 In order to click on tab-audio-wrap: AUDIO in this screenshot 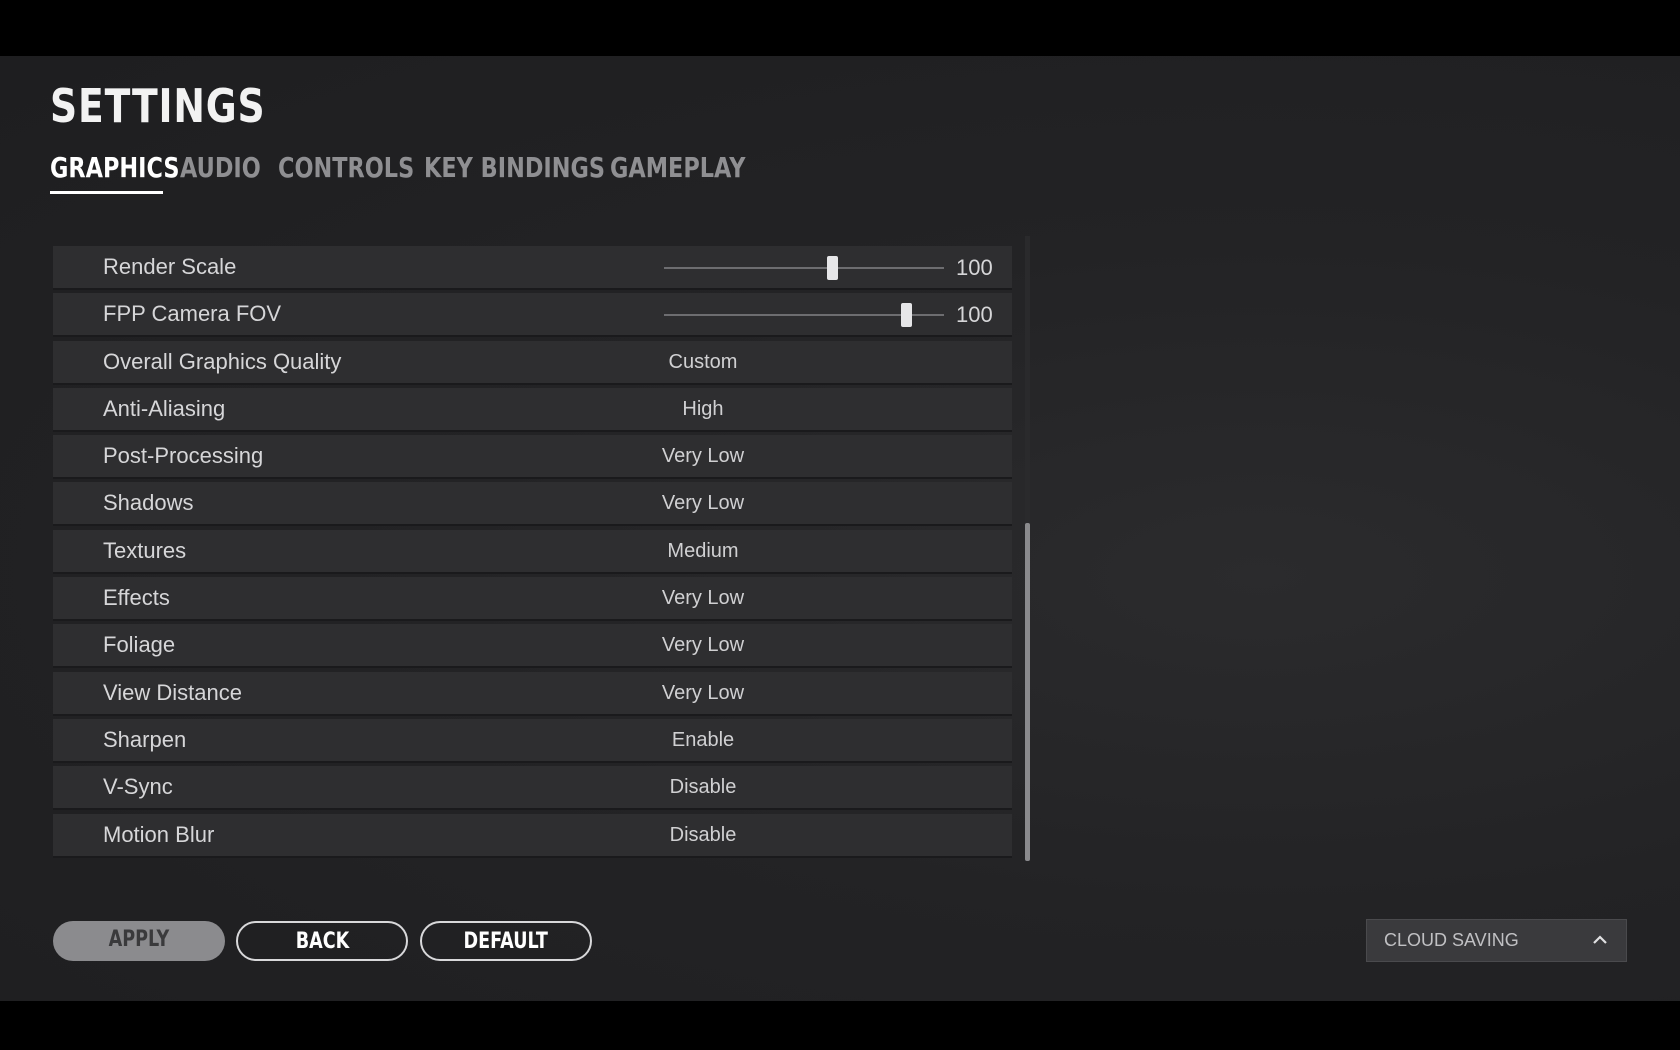, I will do `click(227, 168)`.